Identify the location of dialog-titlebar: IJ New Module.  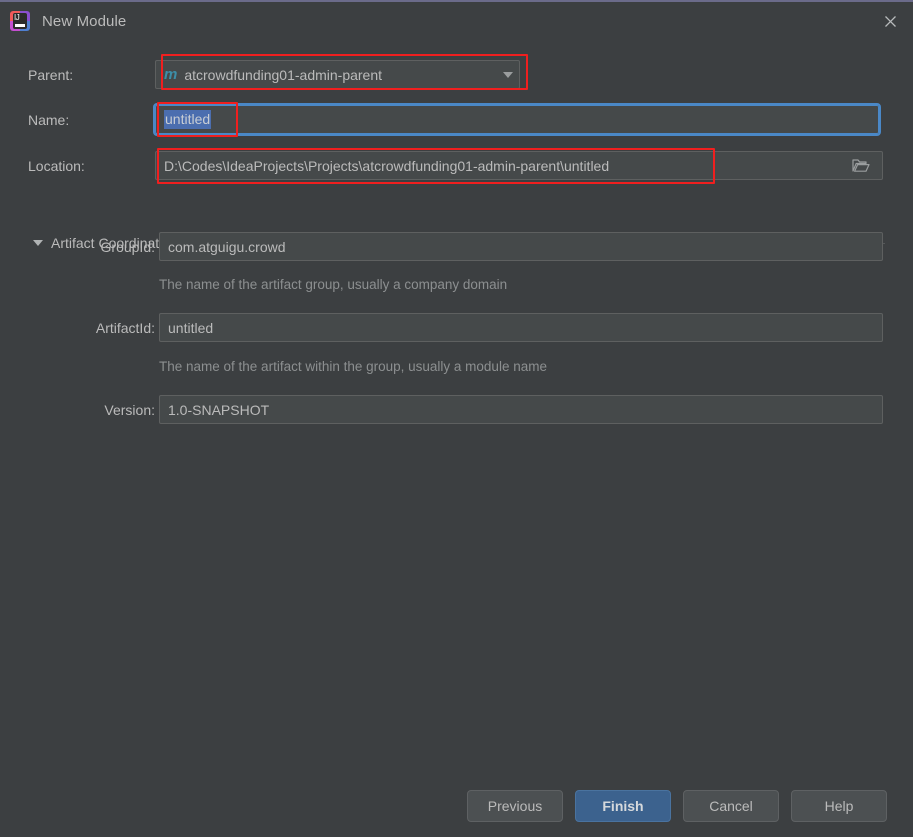
(456, 21).